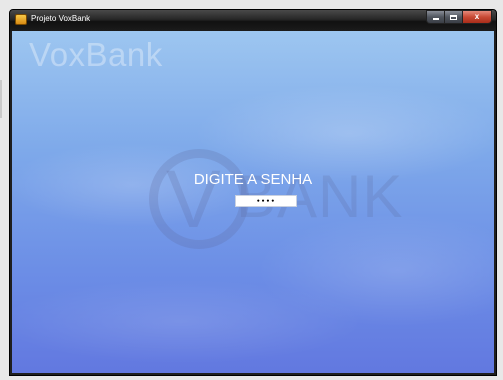 The height and width of the screenshot is (380, 503). What do you see at coordinates (253, 179) in the screenshot?
I see `password-prompt-label: DIGITE A SENHA` at bounding box center [253, 179].